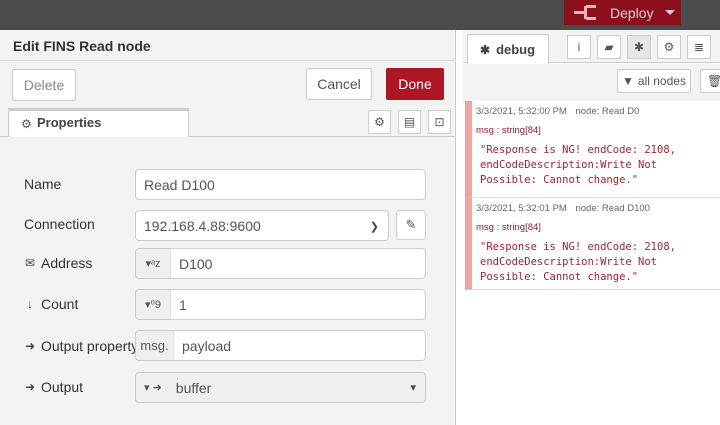 This screenshot has width=720, height=425. What do you see at coordinates (155, 345) in the screenshot?
I see `msg-prefix: msg.` at bounding box center [155, 345].